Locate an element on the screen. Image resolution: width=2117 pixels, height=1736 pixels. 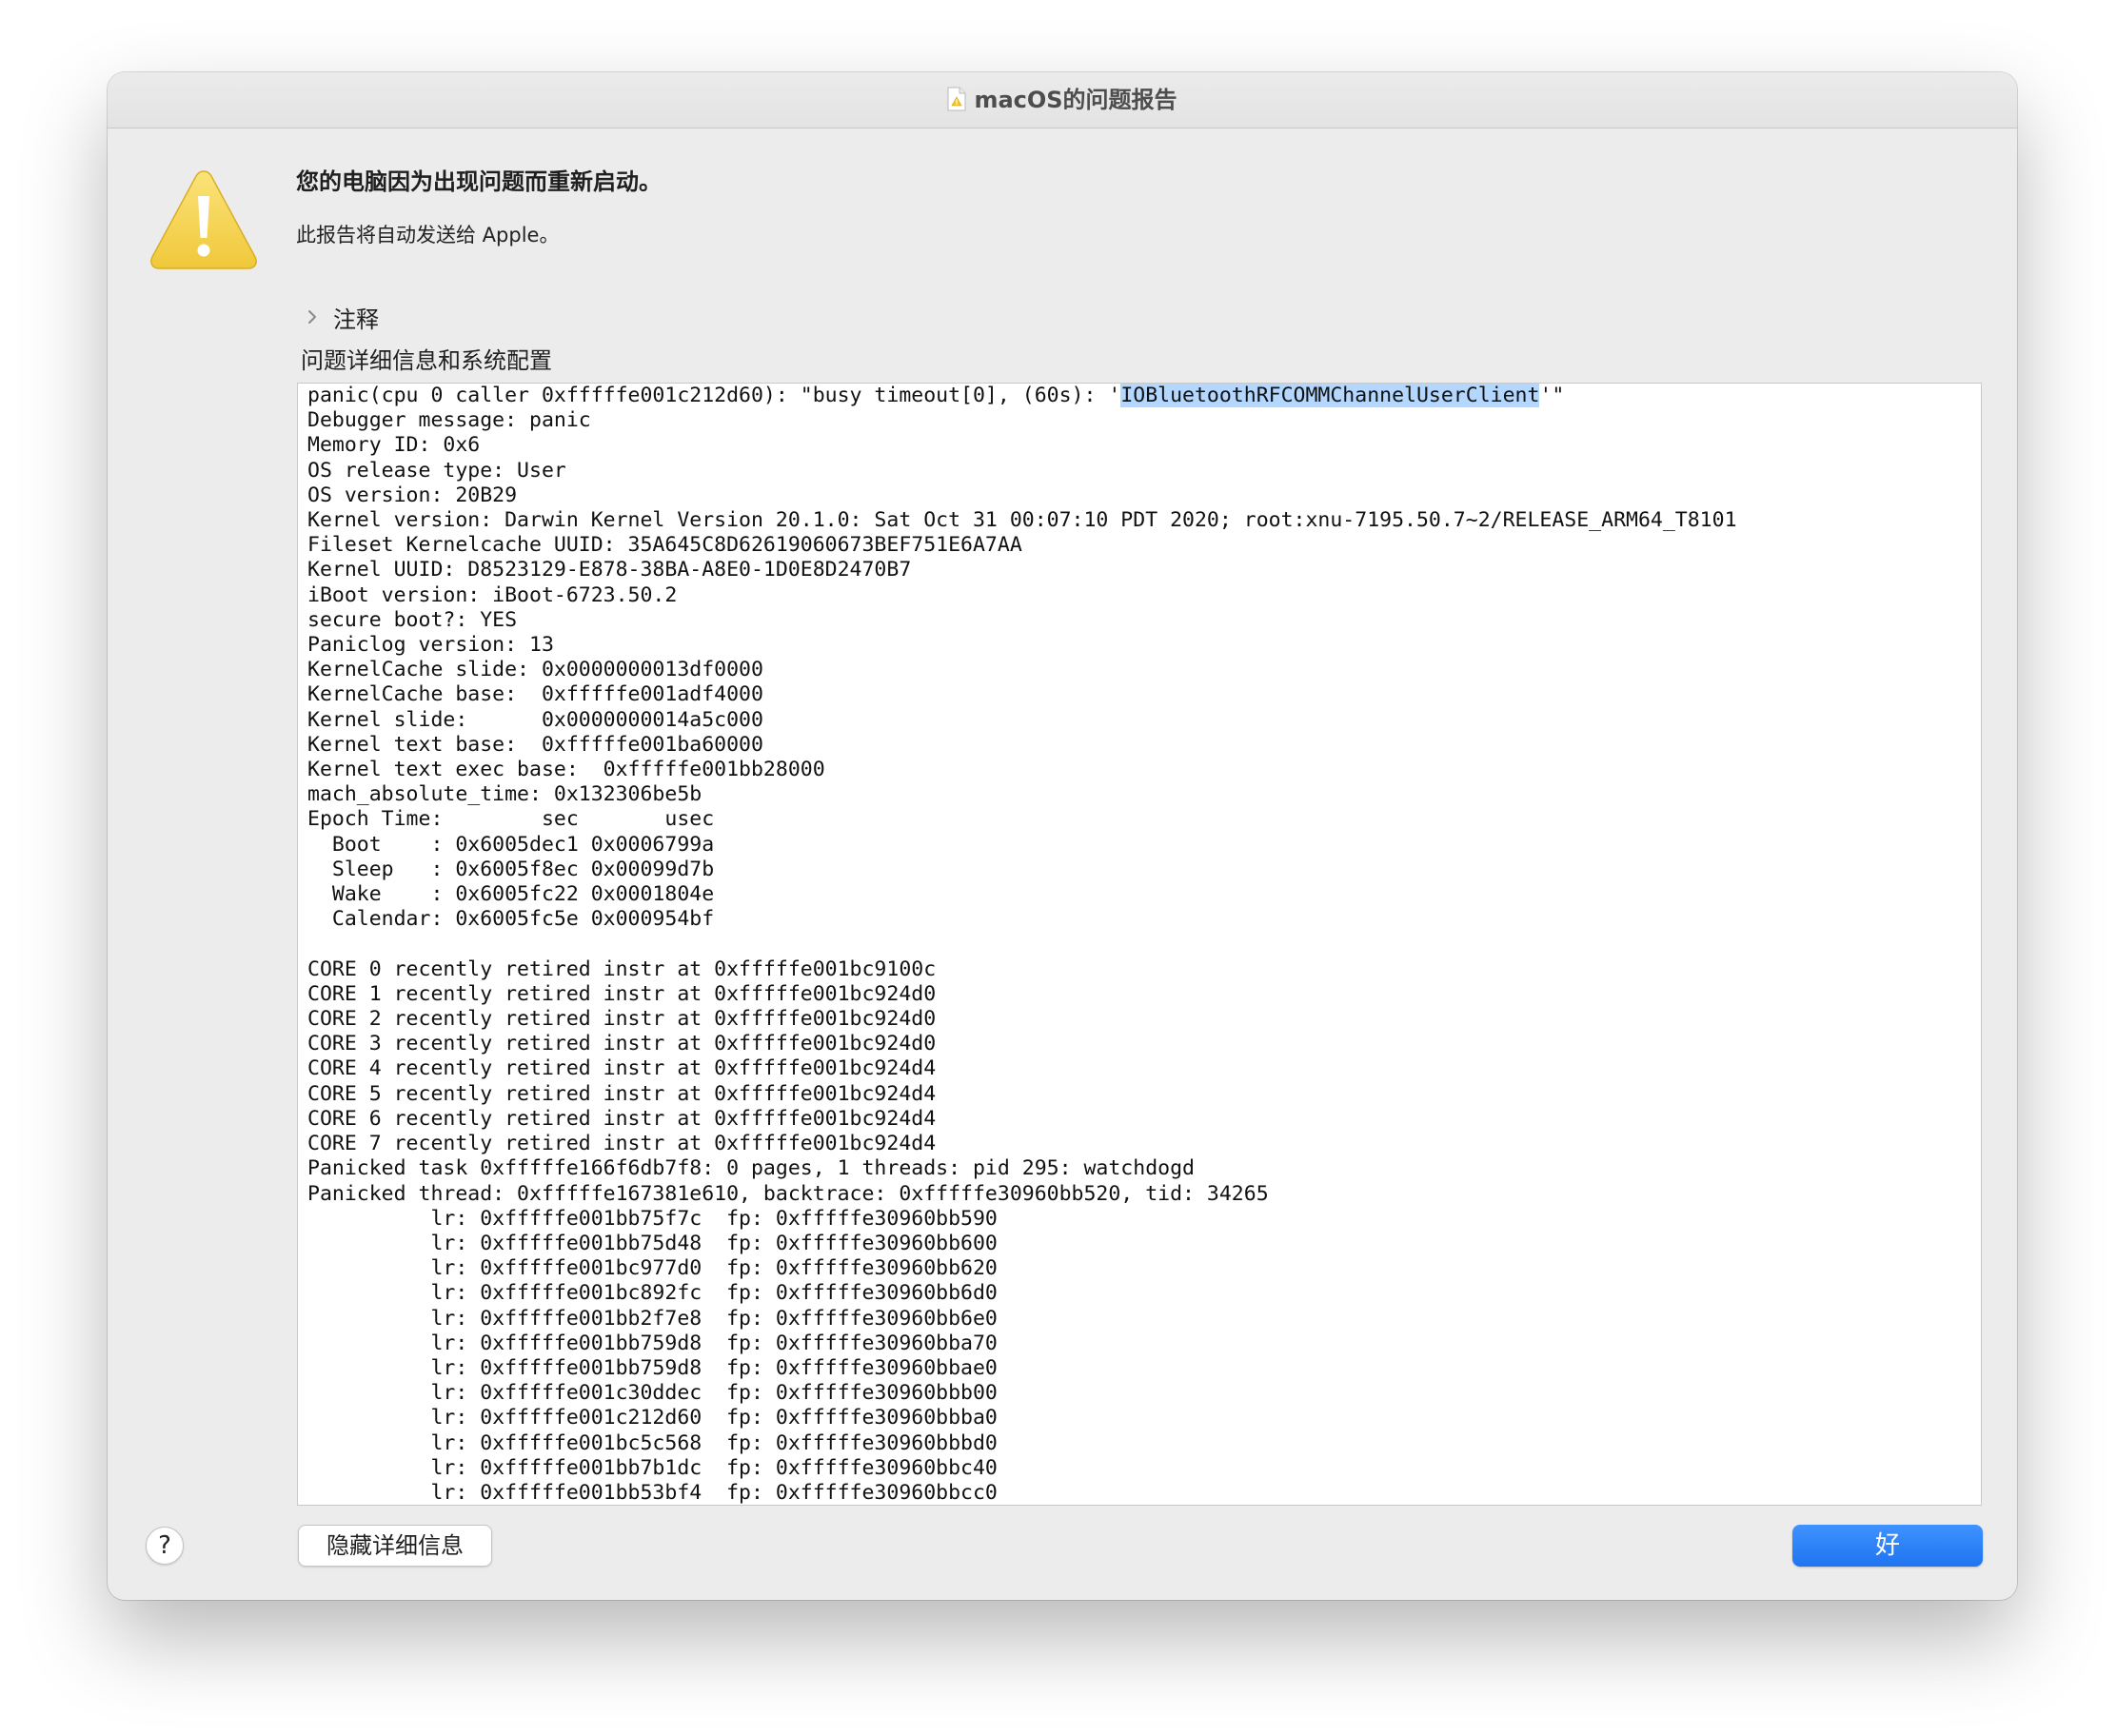
warning-triangle-icon is located at coordinates (204, 219).